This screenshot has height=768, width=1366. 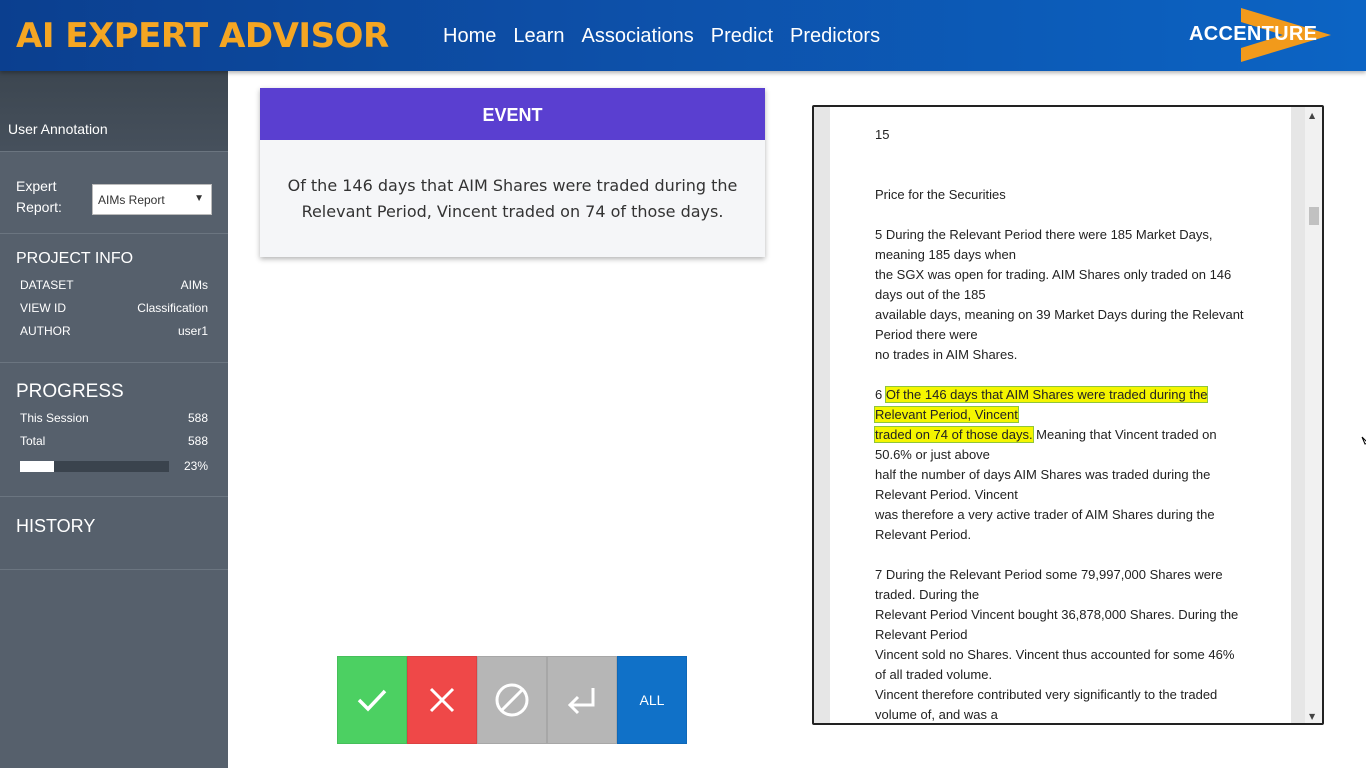 I want to click on progress-row-session: This Session 588, so click(x=114, y=418).